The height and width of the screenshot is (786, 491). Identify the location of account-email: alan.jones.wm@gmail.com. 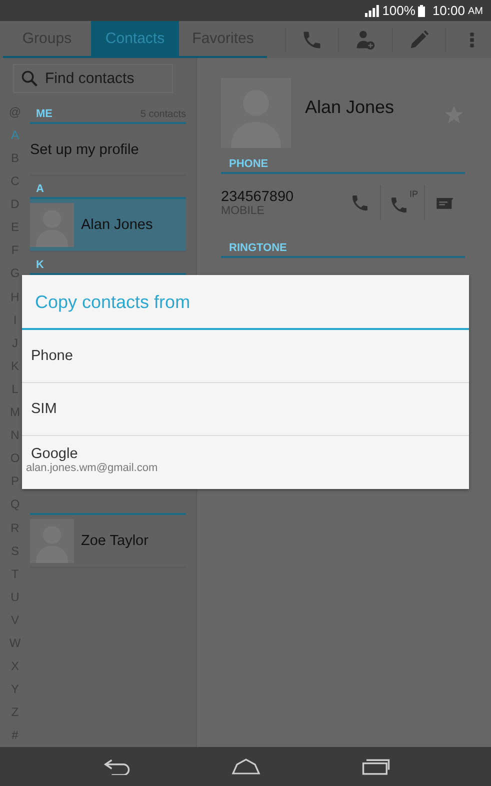
(92, 468).